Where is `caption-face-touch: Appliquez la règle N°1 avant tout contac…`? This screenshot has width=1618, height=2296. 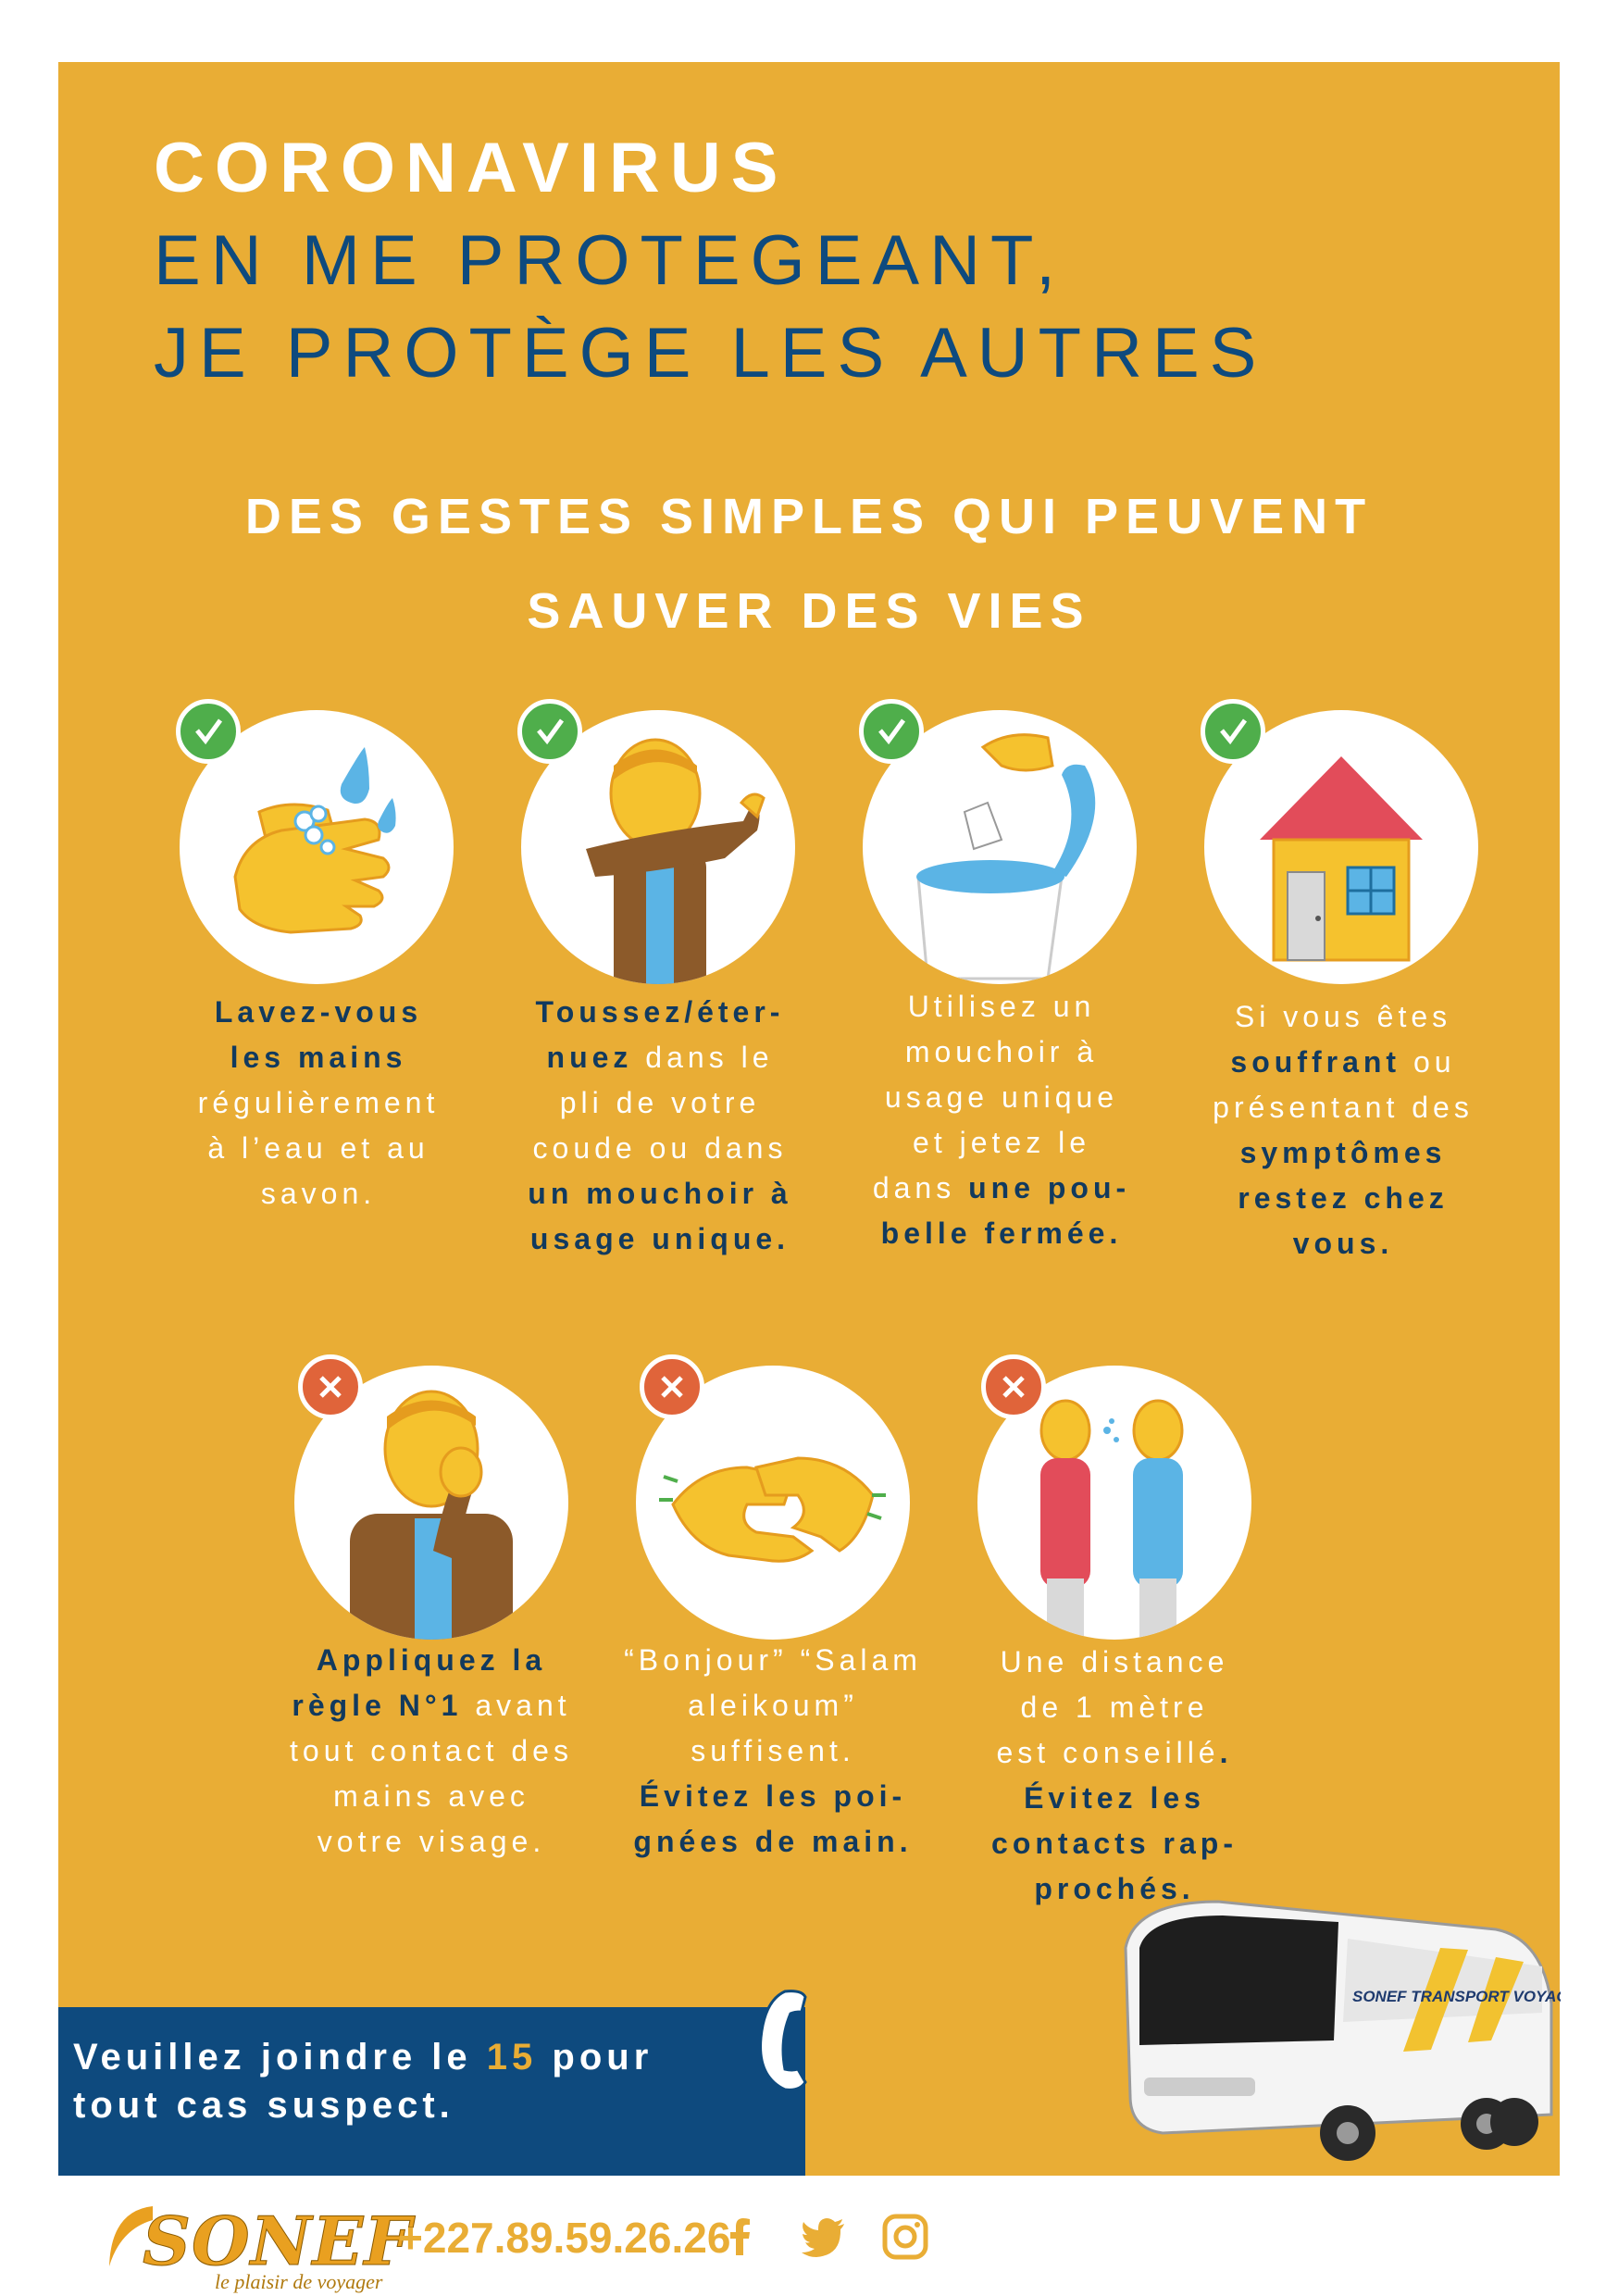
caption-face-touch: Appliquez la règle N°1 avant tout contac… is located at coordinates (431, 1750).